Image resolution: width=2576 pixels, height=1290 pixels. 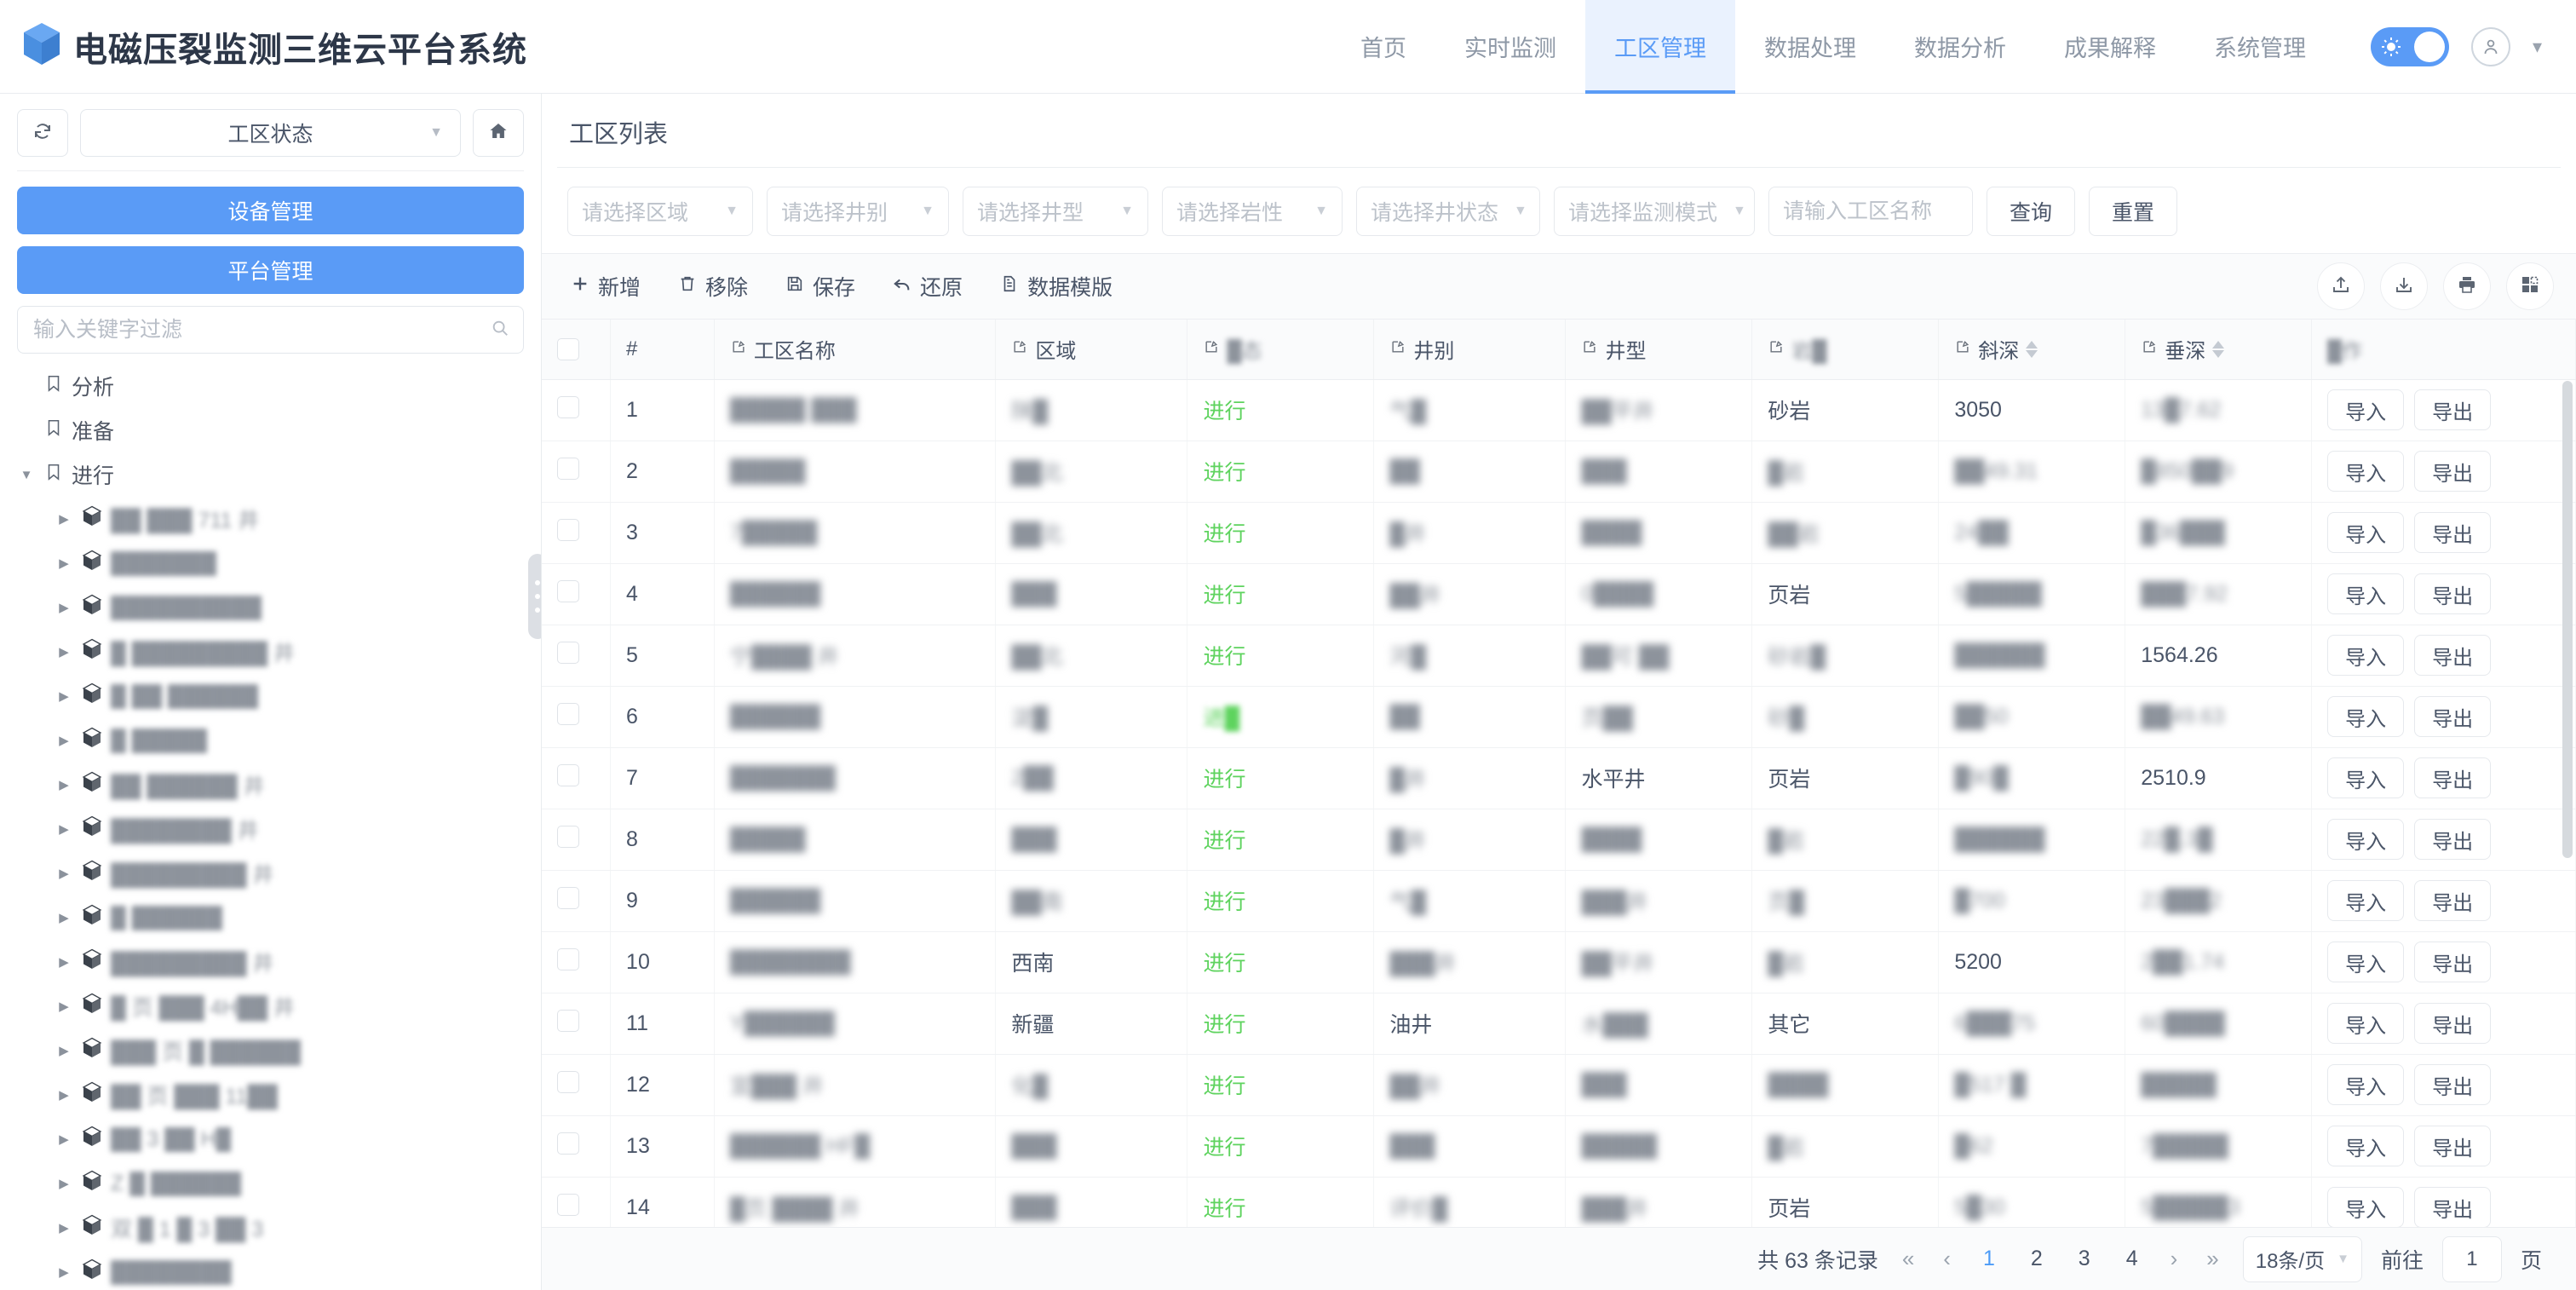 I want to click on upload-button, so click(x=2341, y=286).